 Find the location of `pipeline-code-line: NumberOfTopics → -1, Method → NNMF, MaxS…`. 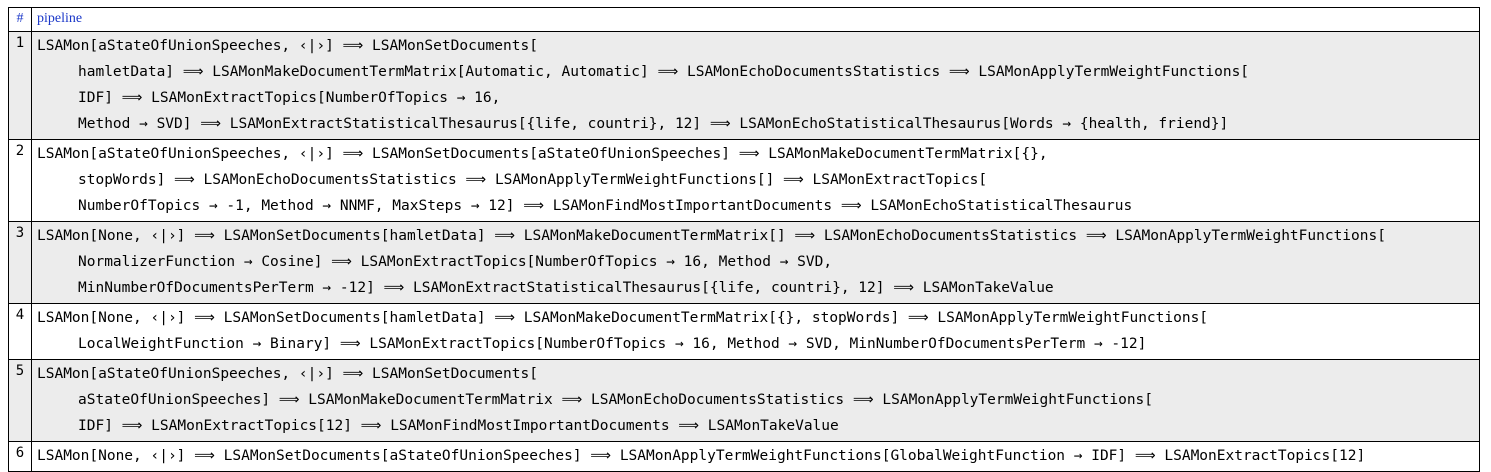

pipeline-code-line: NumberOfTopics → -1, Method → NNMF, MaxS… is located at coordinates (605, 206).